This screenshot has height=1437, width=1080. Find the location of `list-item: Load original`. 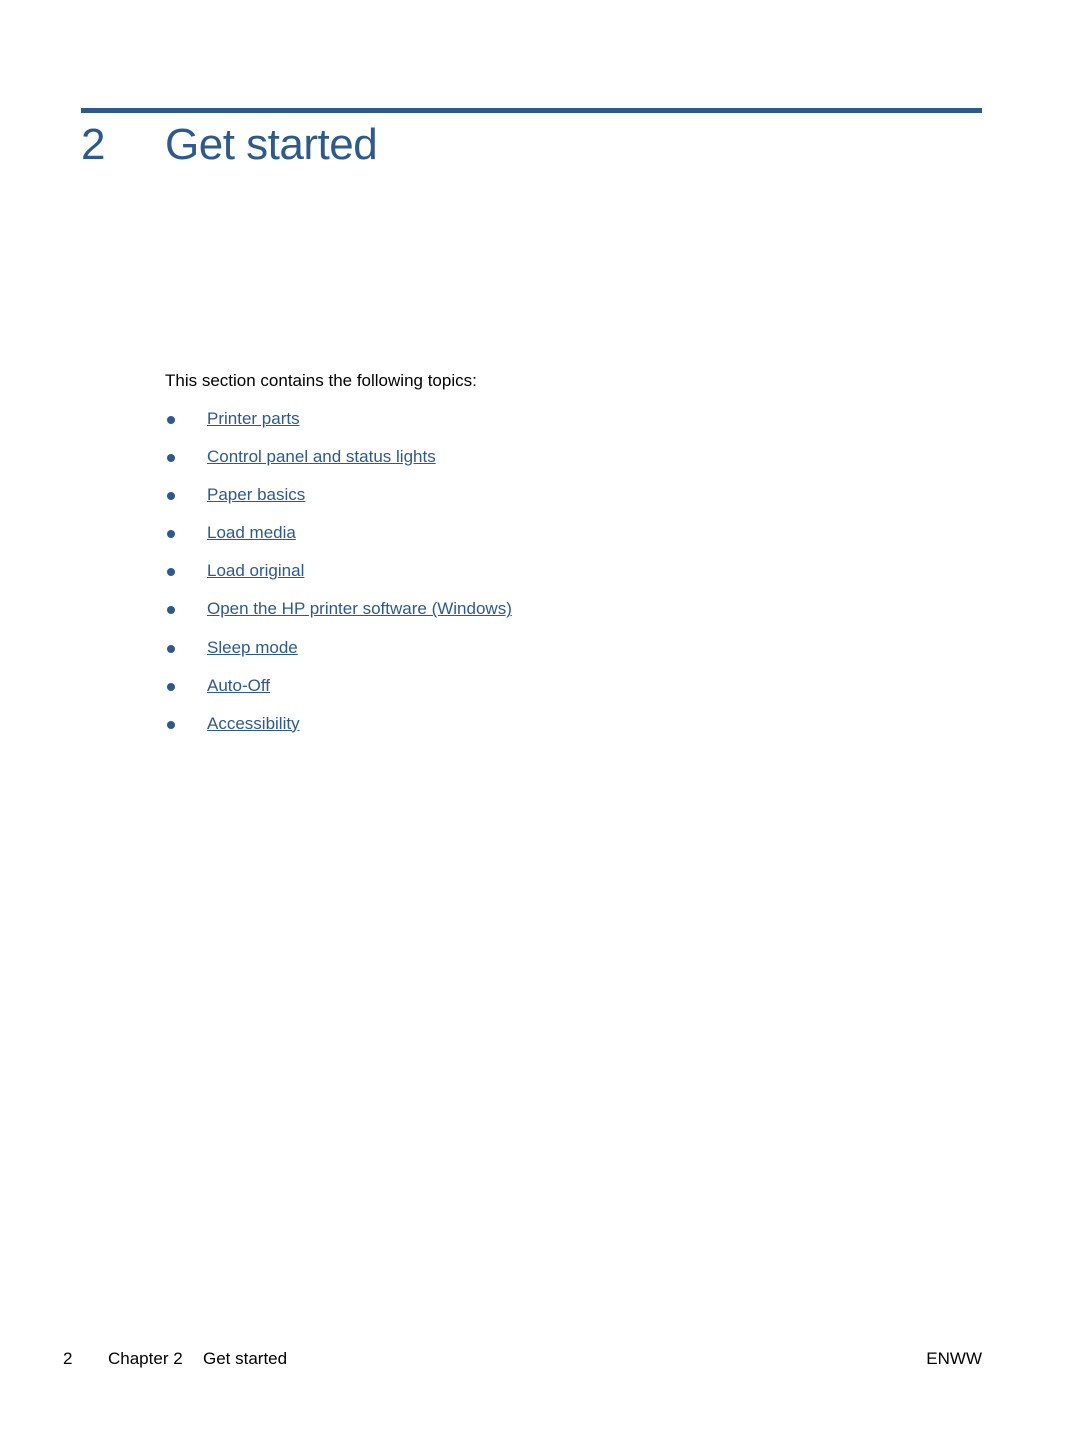

list-item: Load original is located at coordinates (338, 580).